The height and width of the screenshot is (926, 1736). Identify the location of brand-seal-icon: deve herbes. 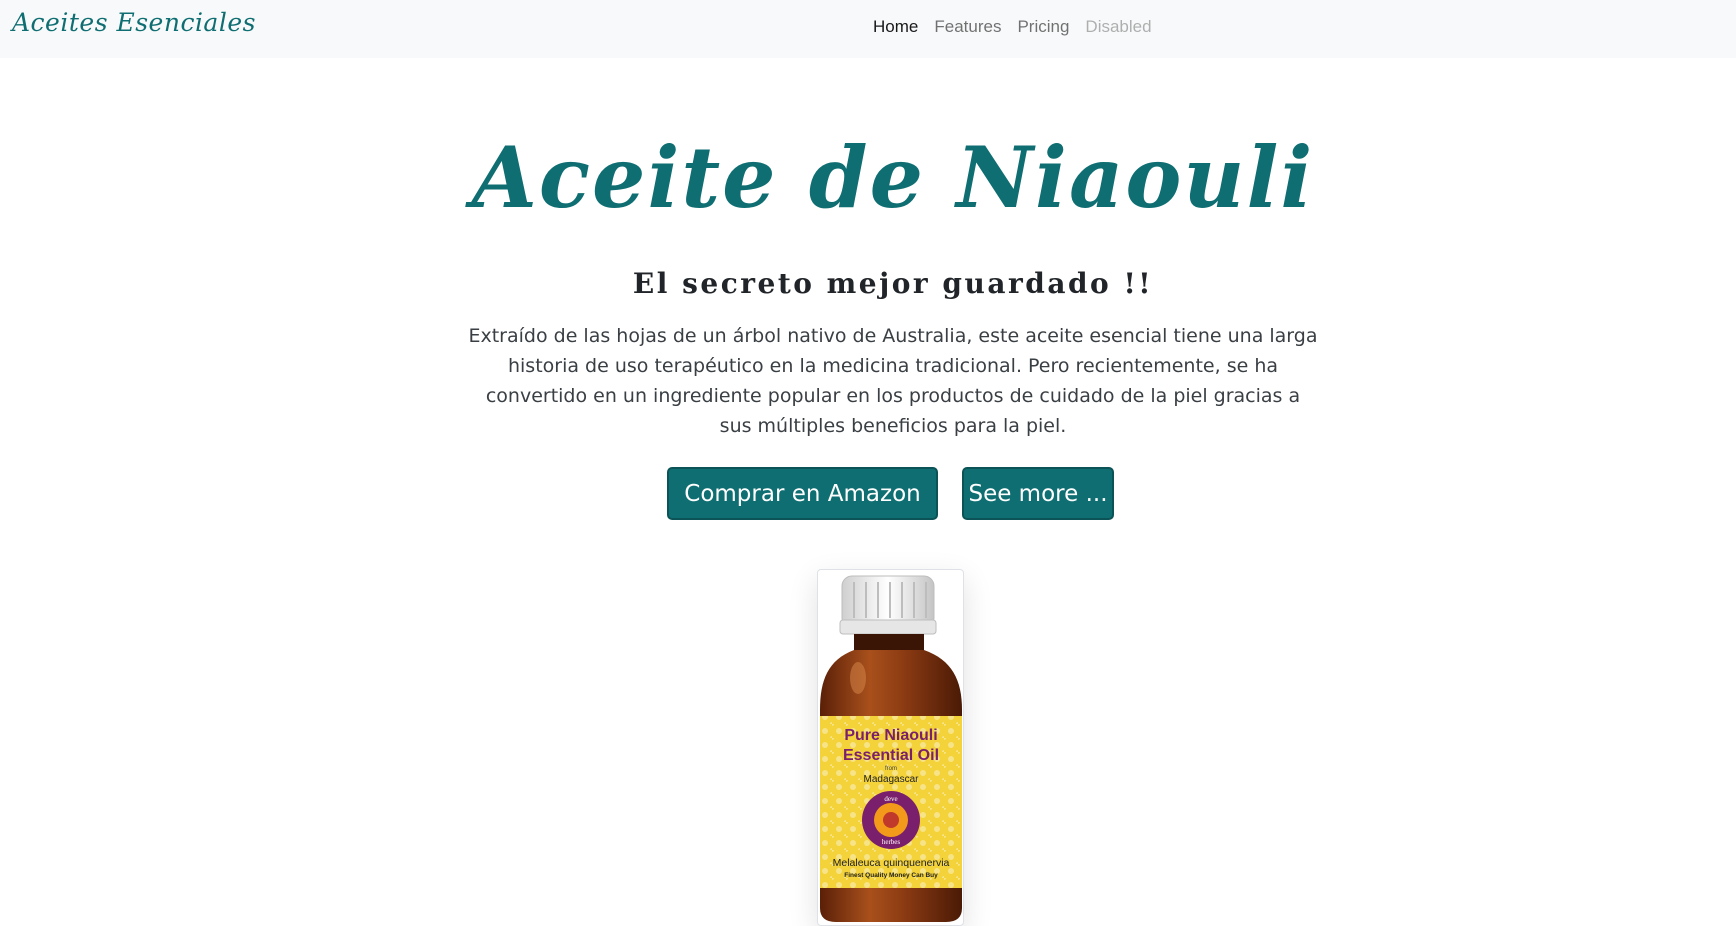
(891, 820).